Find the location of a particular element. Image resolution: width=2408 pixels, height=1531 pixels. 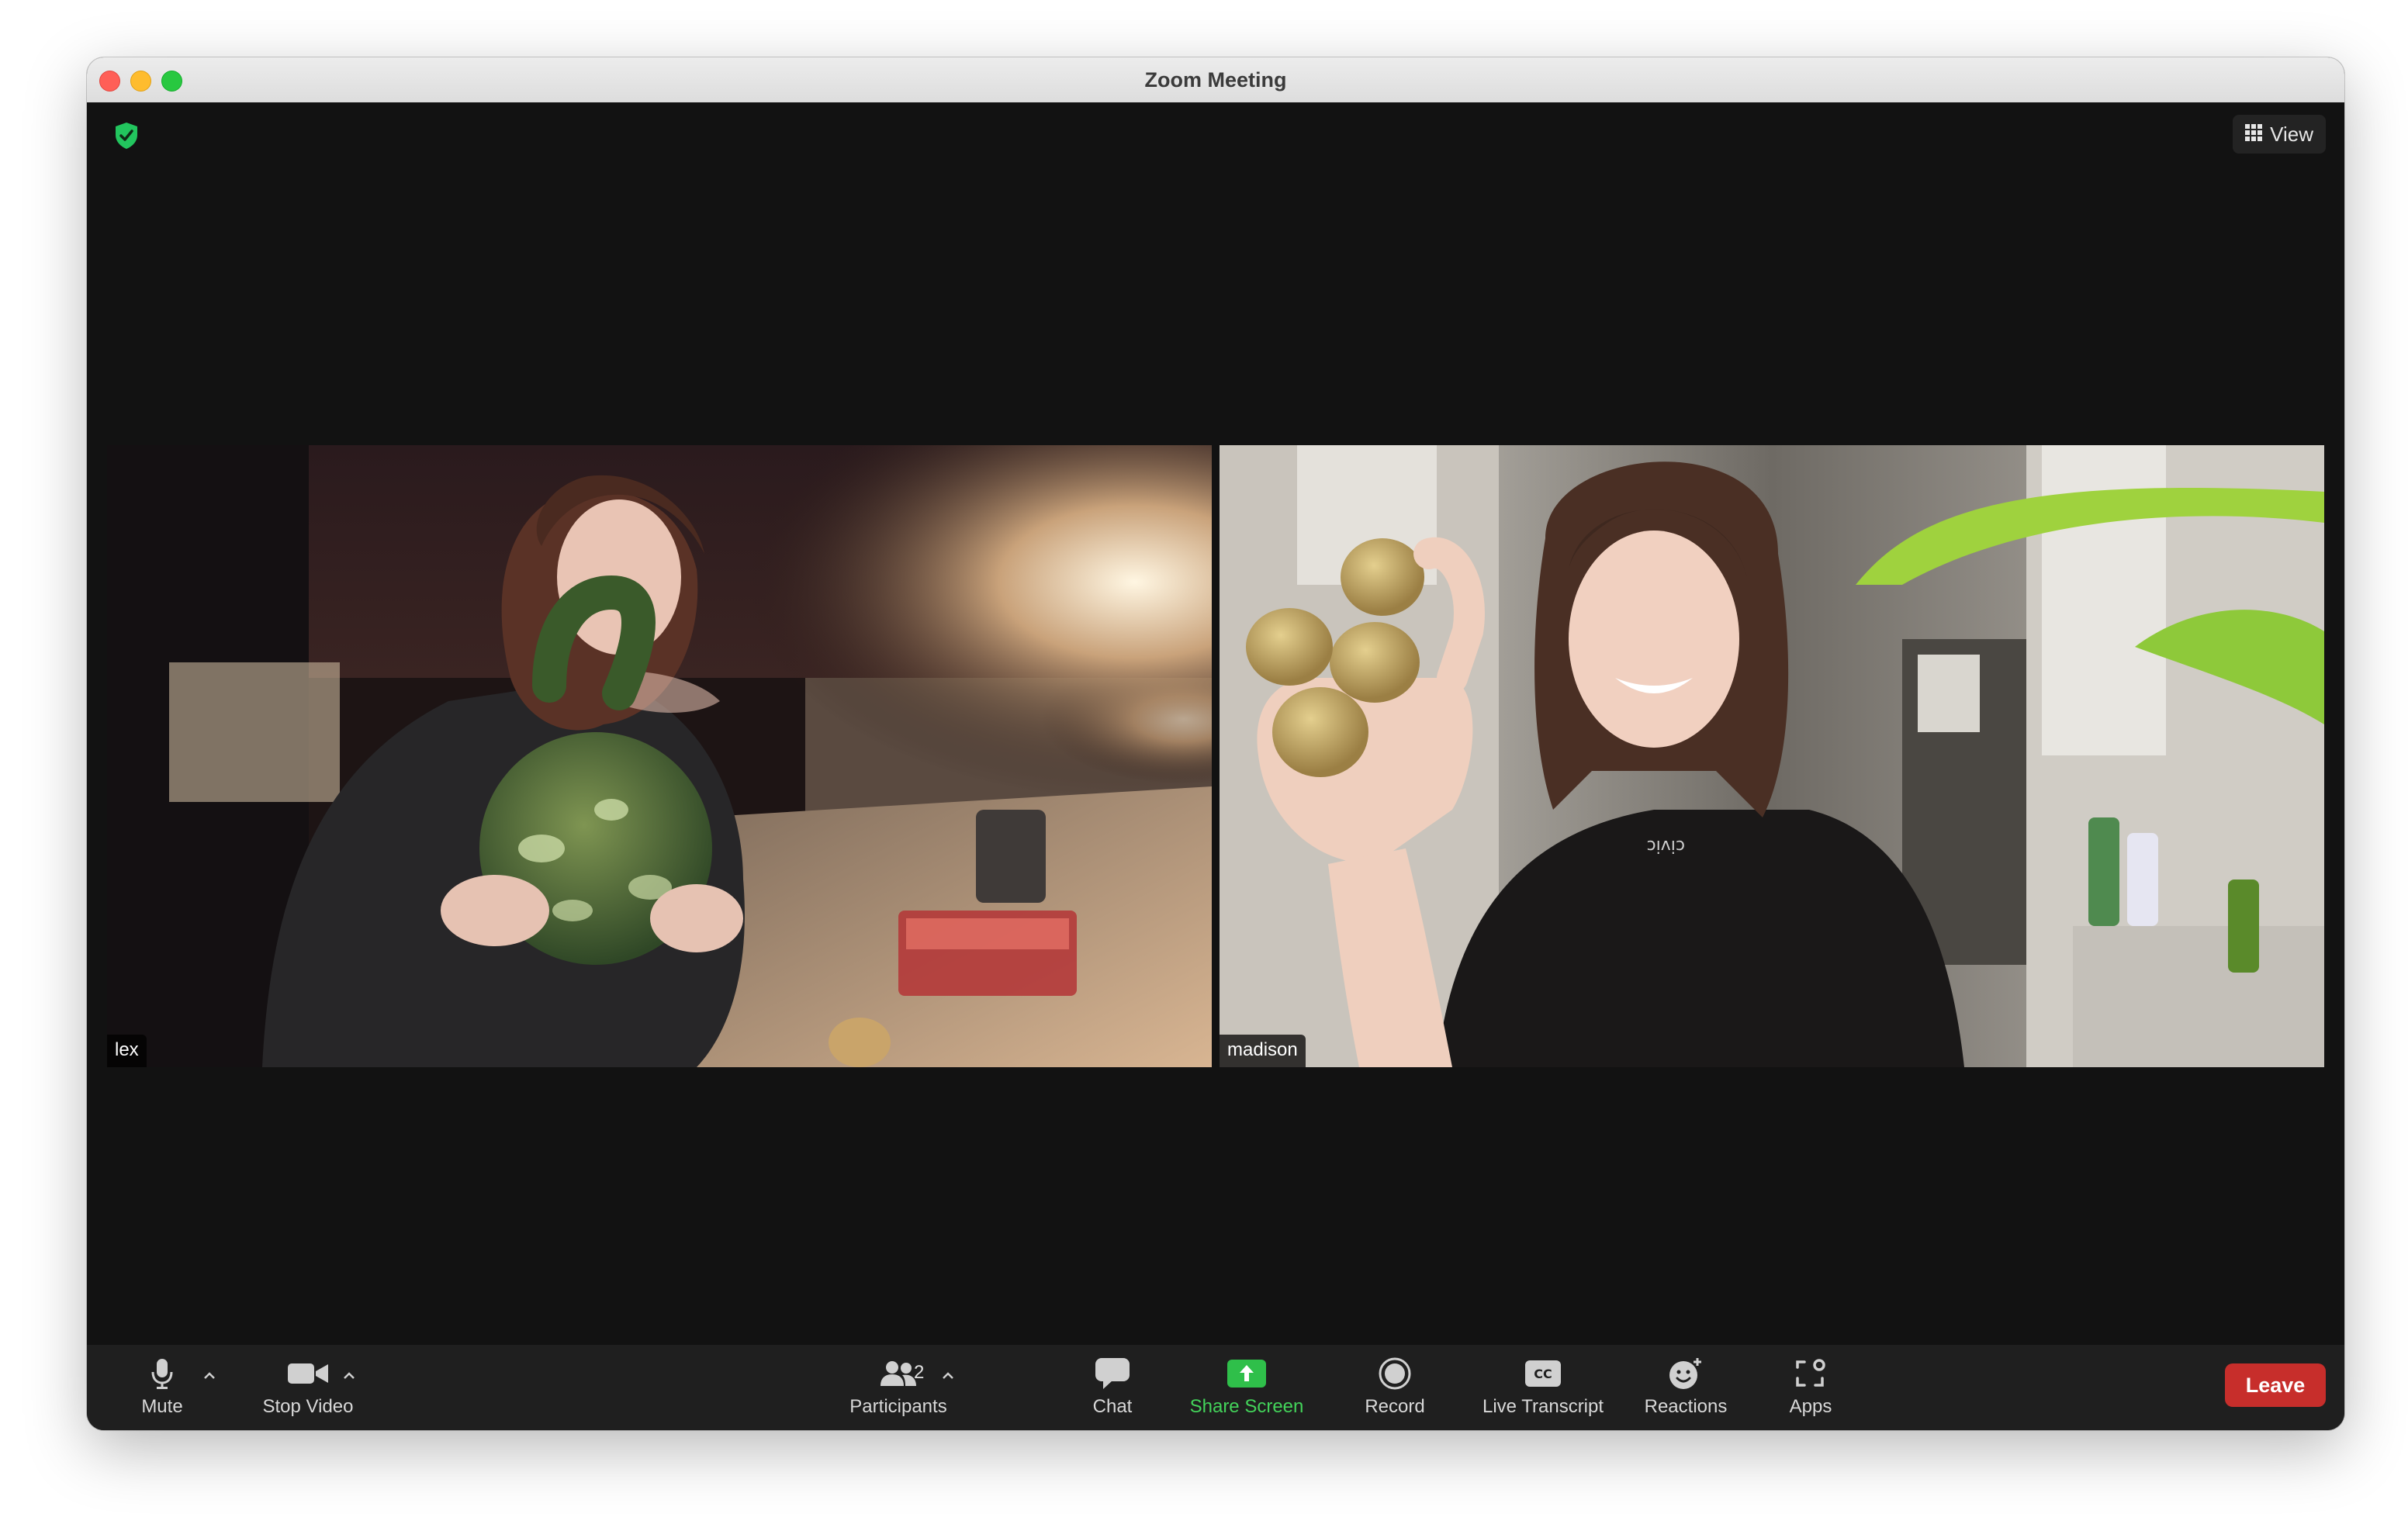

chat-bubble-icon is located at coordinates (1112, 1373).